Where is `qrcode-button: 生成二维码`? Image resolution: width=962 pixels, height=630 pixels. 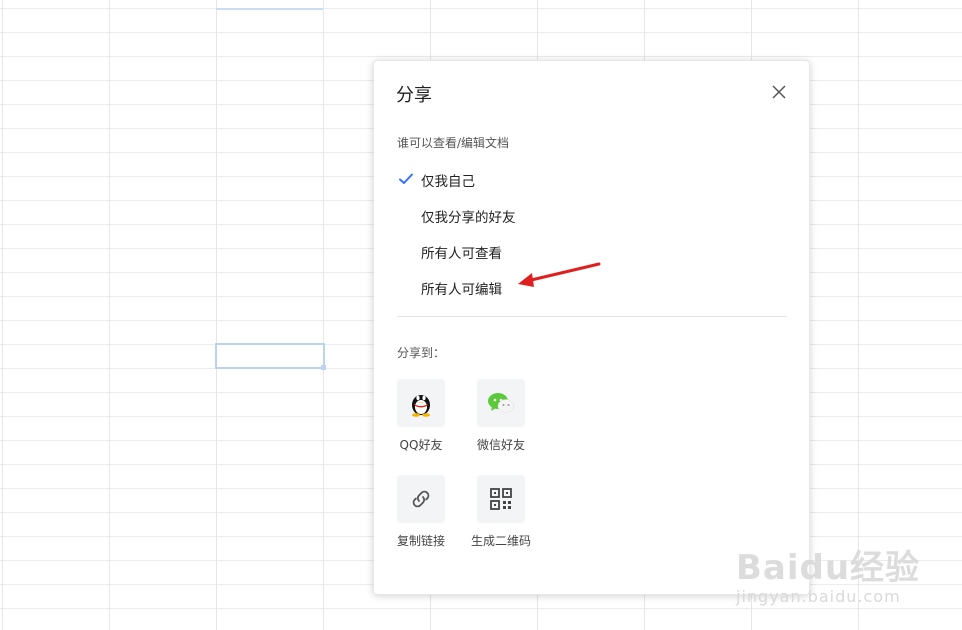 qrcode-button: 生成二维码 is located at coordinates (501, 512).